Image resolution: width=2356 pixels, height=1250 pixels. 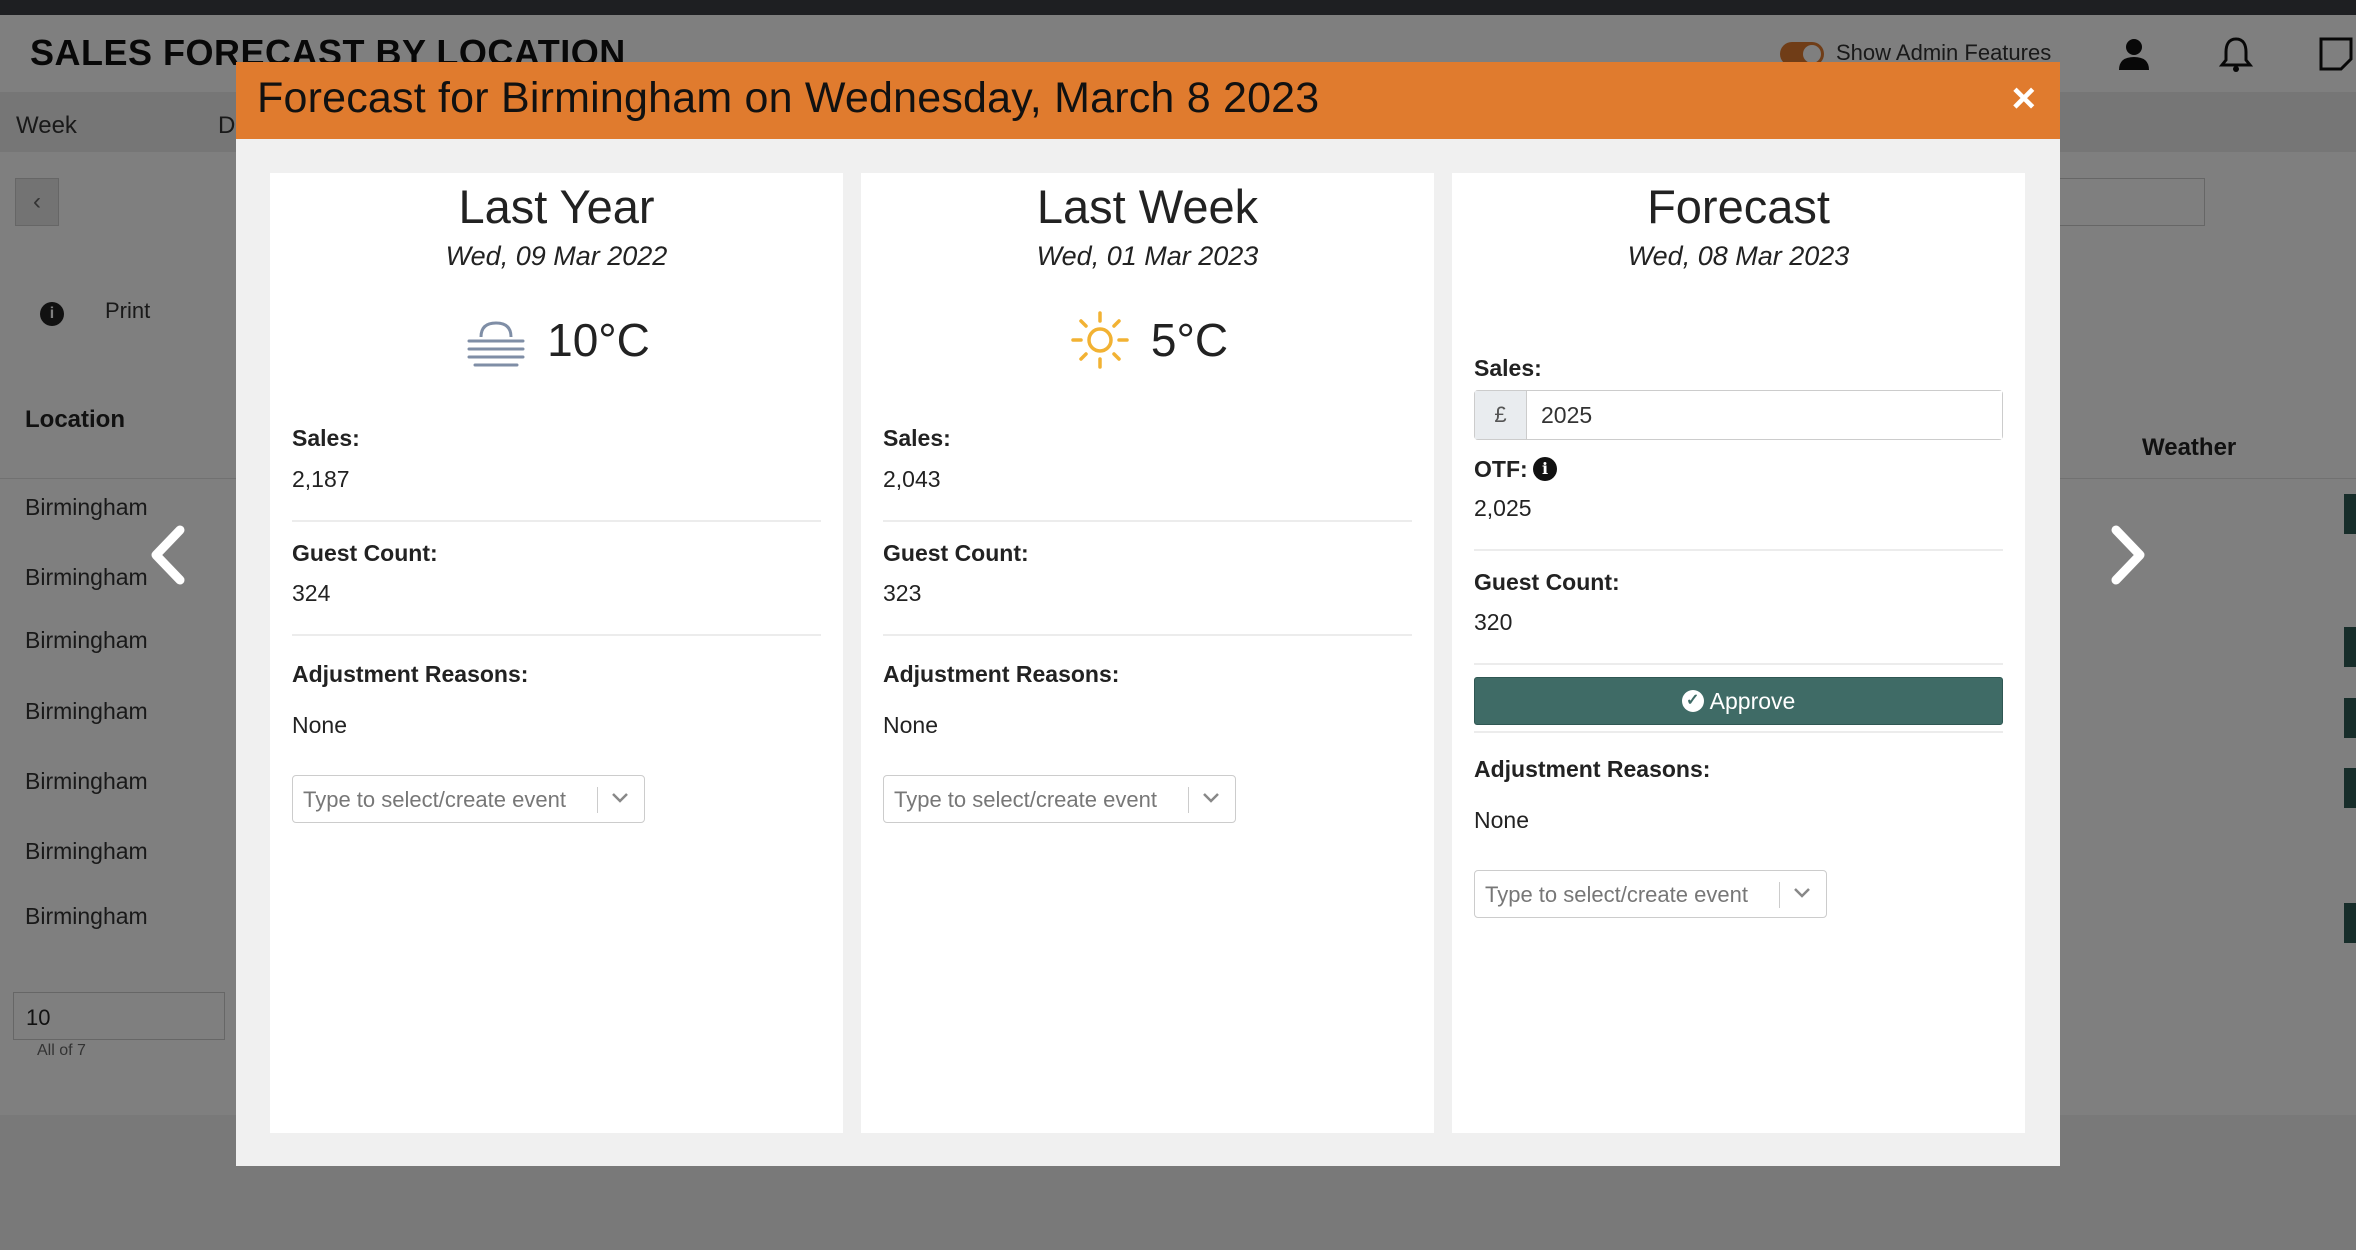 I want to click on previous-day-arrow-icon, so click(x=170, y=555).